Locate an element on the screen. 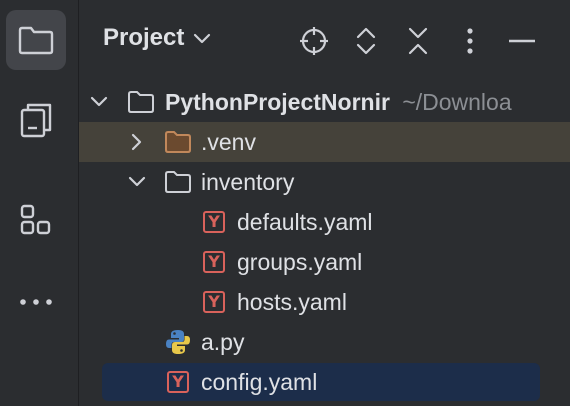 The image size is (570, 406). project-tool-button is located at coordinates (36, 40).